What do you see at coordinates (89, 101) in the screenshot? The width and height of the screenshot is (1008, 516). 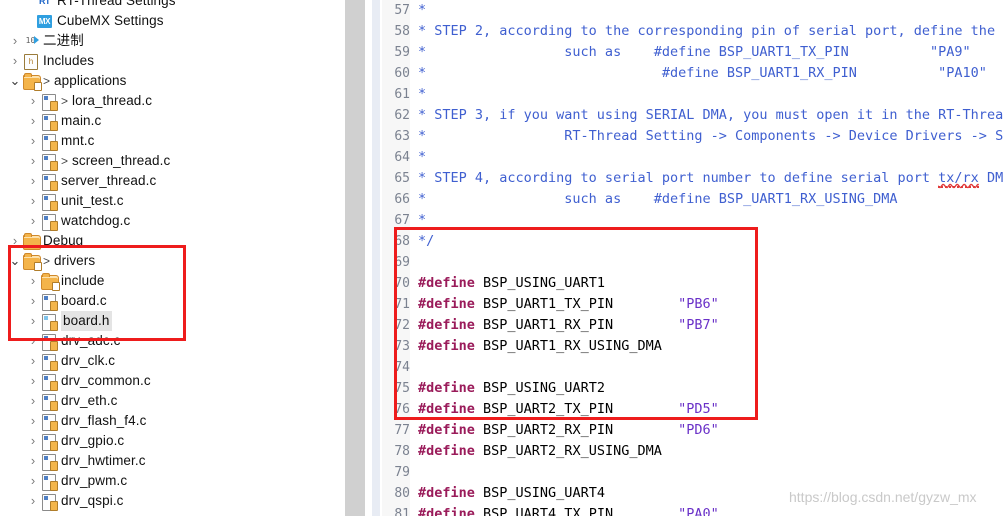 I see `tree-item-lora-thread-c: › > lora_thread.c` at bounding box center [89, 101].